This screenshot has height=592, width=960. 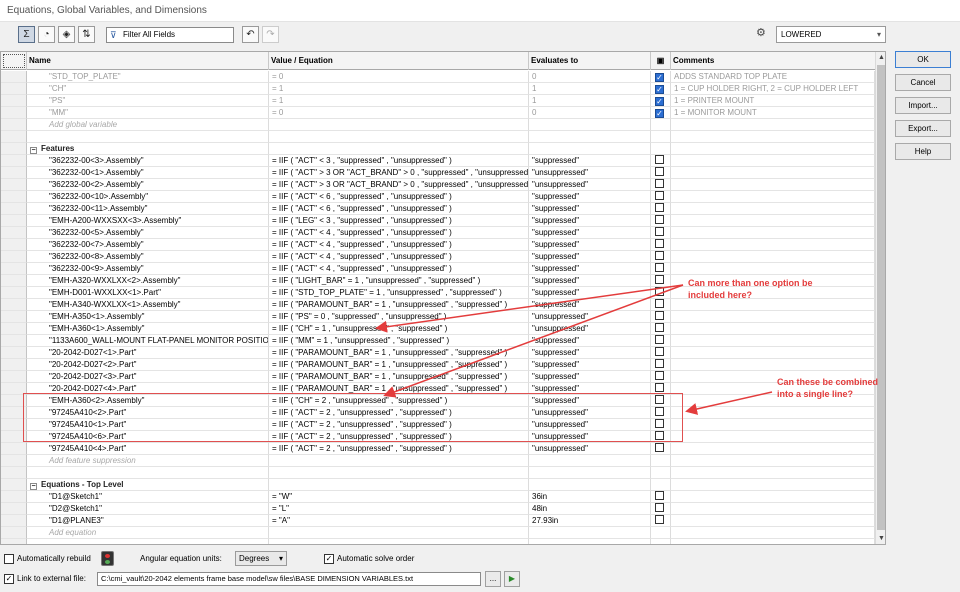 What do you see at coordinates (831, 34) in the screenshot?
I see `configuration-select: LOWERED ▾` at bounding box center [831, 34].